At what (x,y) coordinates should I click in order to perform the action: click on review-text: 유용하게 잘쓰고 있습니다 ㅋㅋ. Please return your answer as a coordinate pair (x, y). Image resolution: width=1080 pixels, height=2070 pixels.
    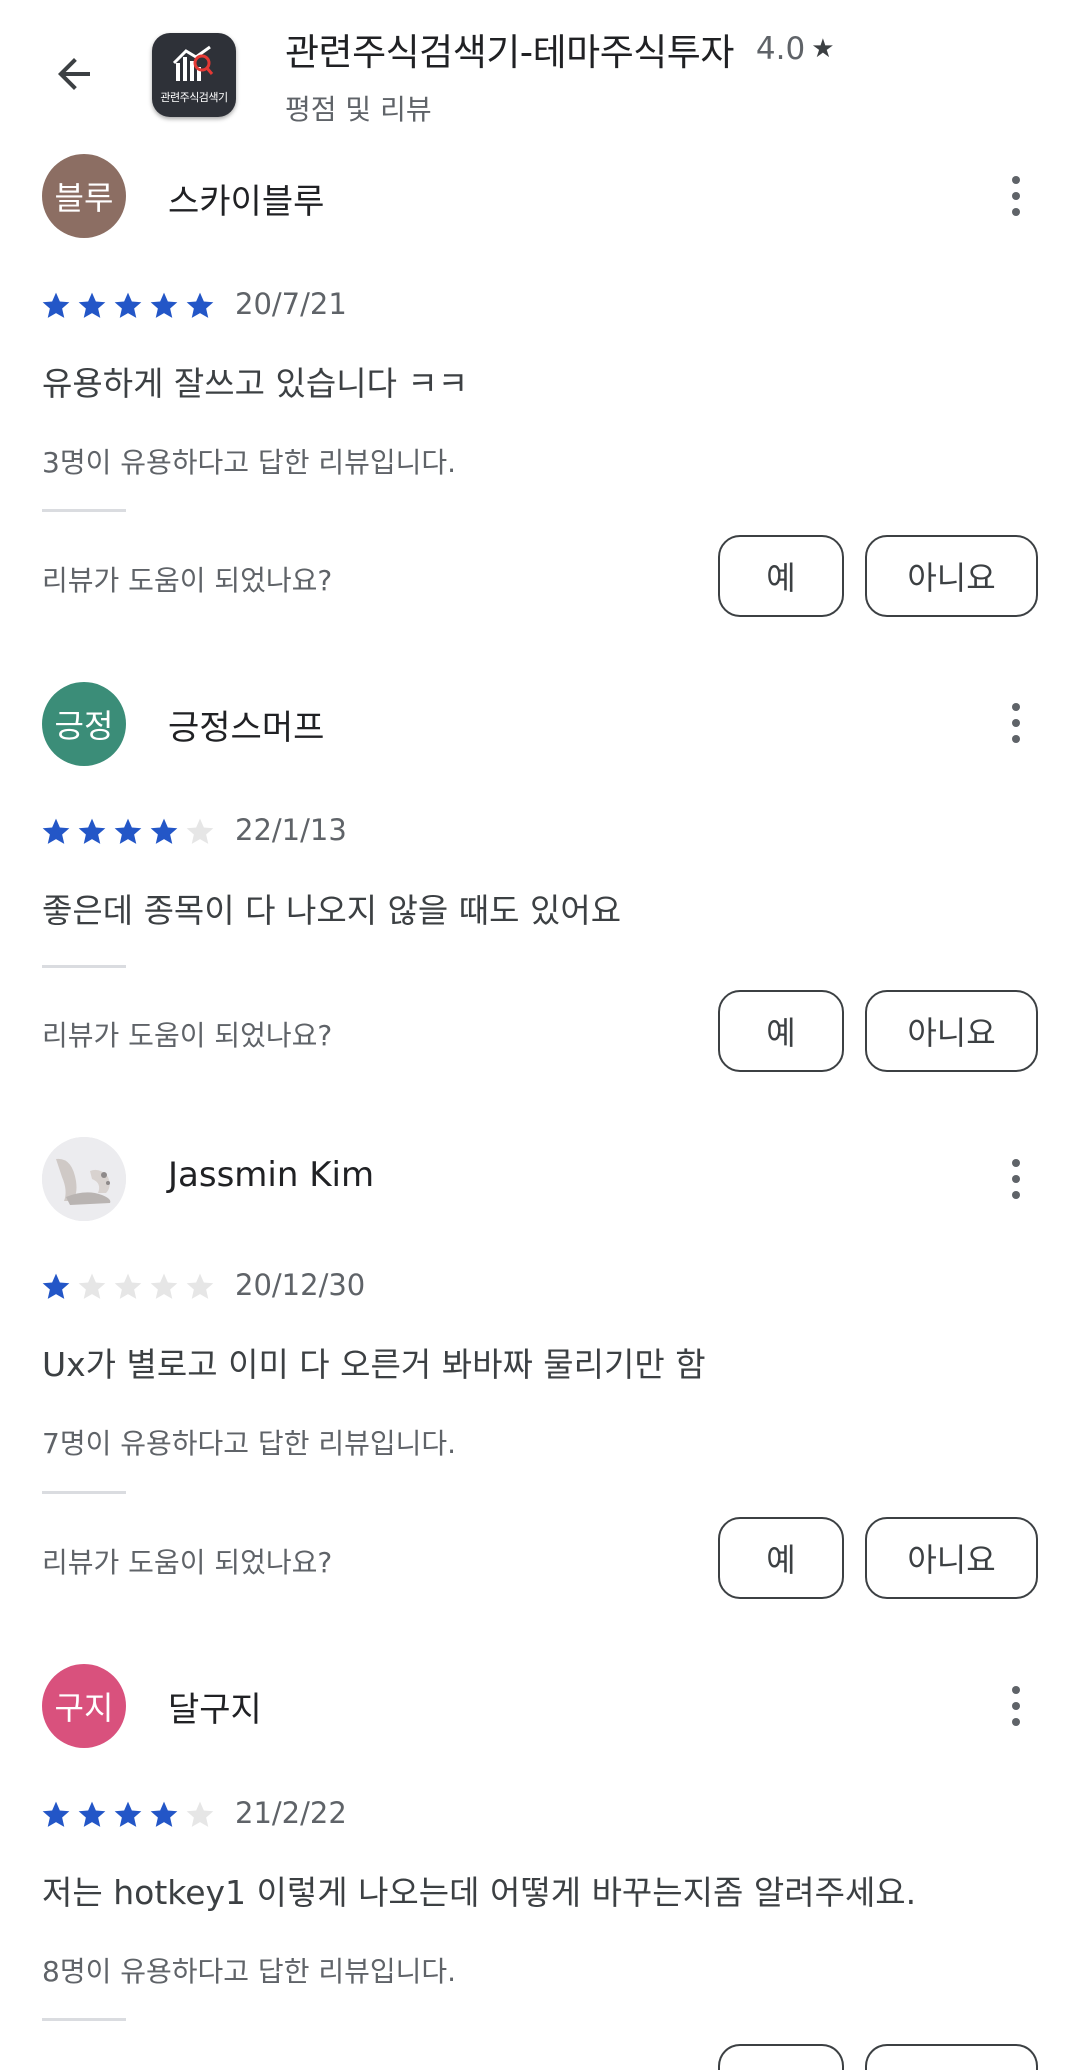
    Looking at the image, I should click on (255, 383).